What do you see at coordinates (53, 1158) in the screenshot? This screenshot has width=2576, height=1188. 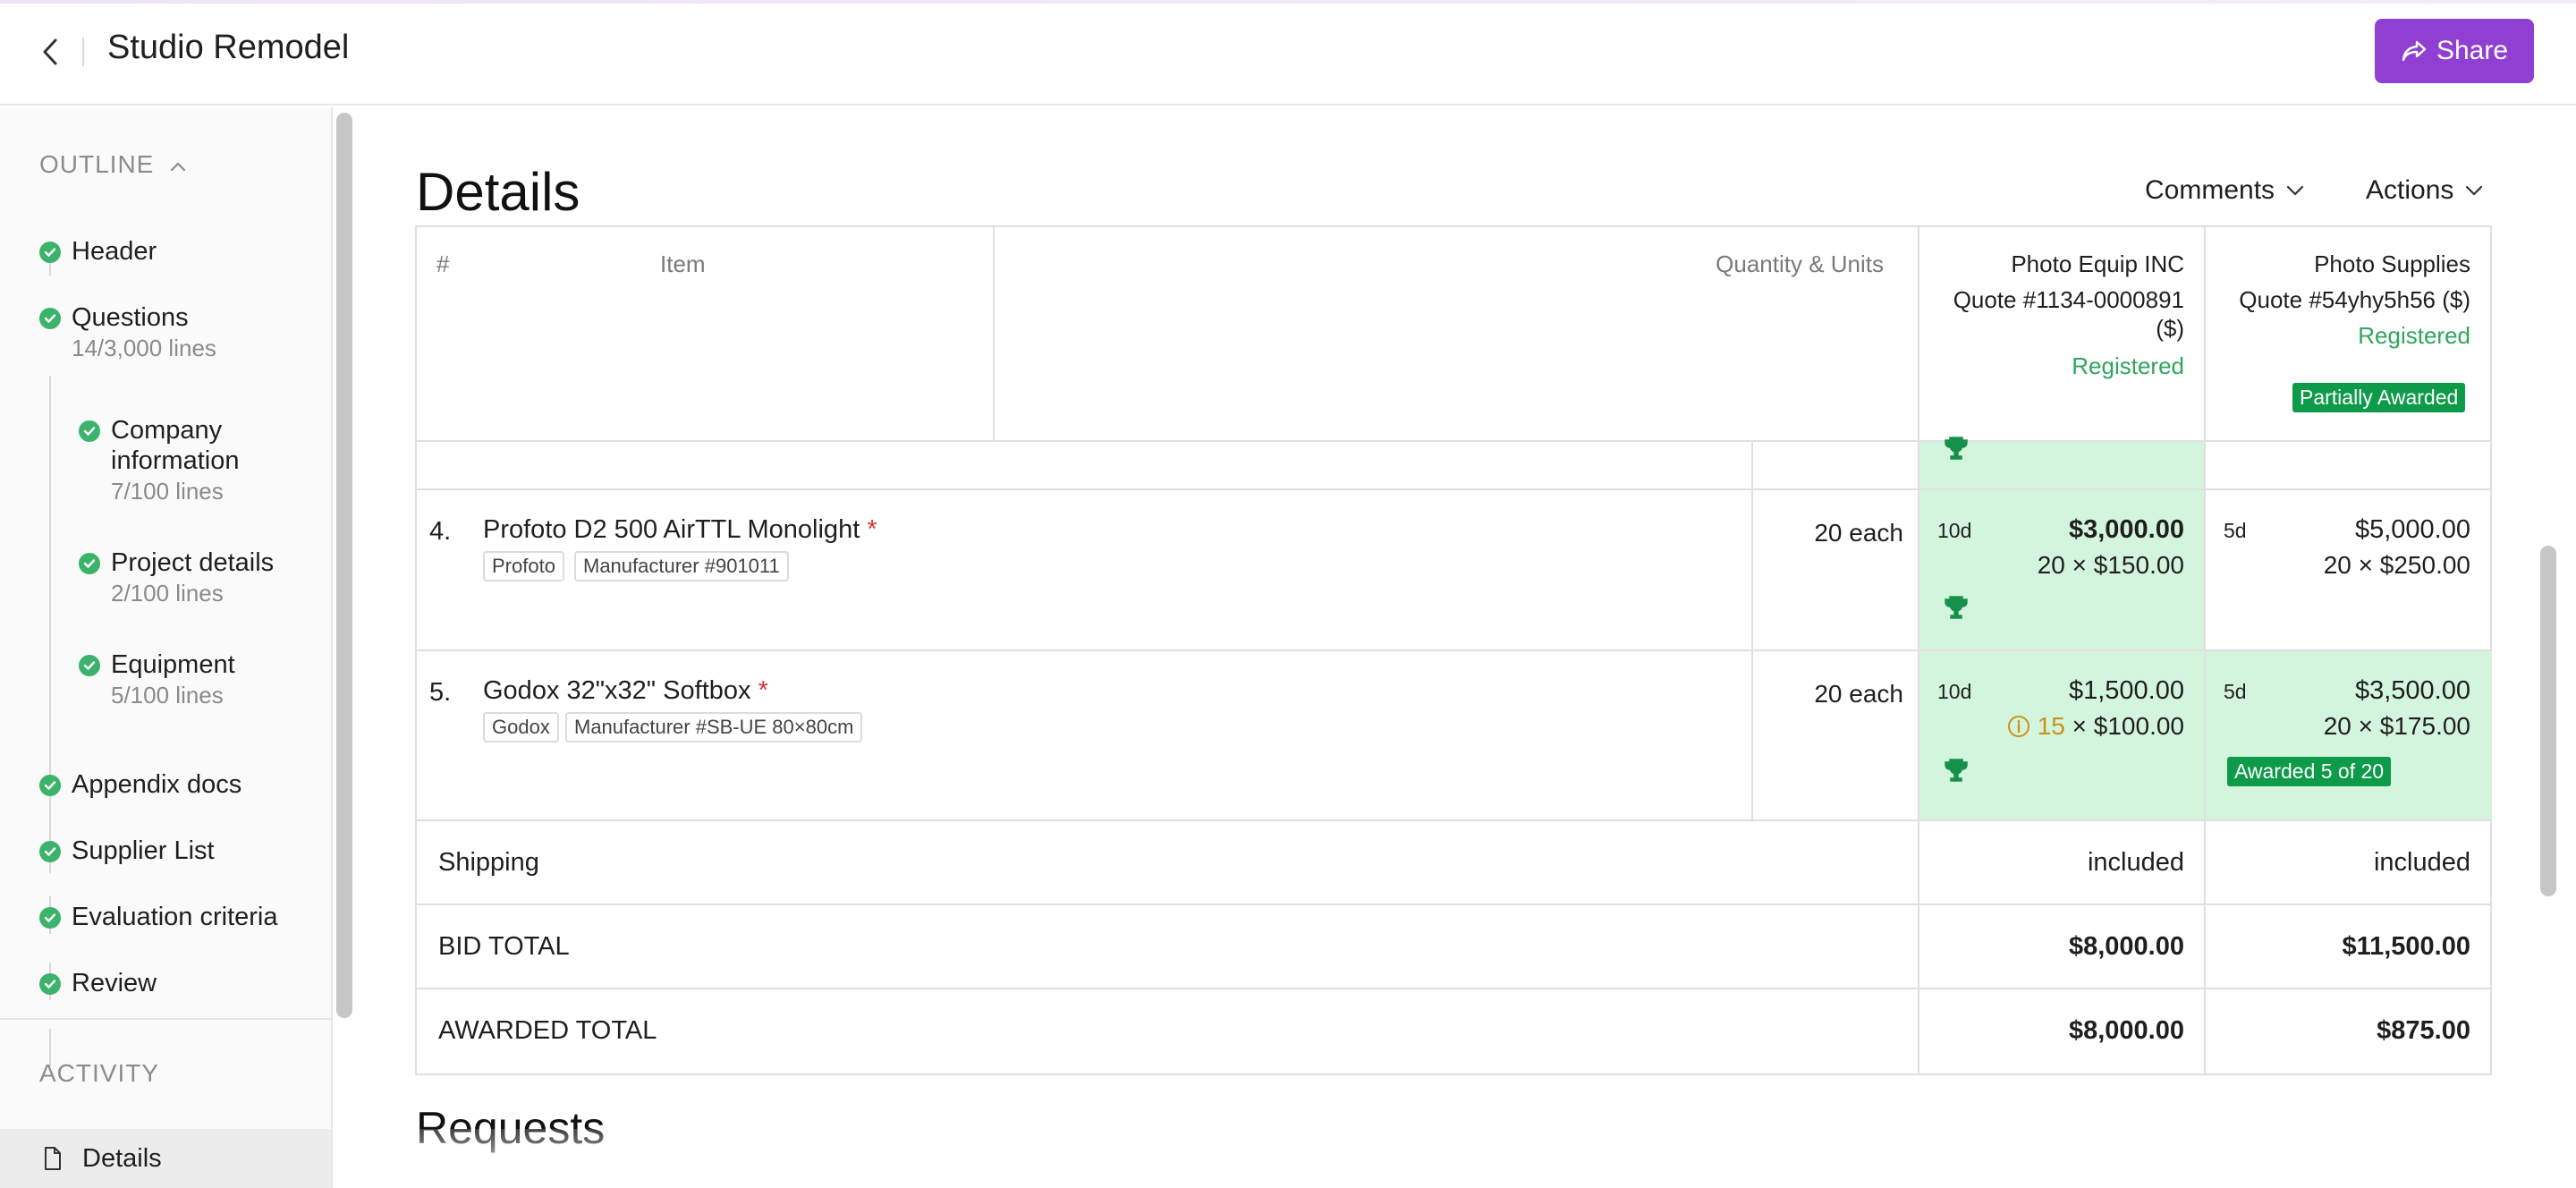 I see `document-icon` at bounding box center [53, 1158].